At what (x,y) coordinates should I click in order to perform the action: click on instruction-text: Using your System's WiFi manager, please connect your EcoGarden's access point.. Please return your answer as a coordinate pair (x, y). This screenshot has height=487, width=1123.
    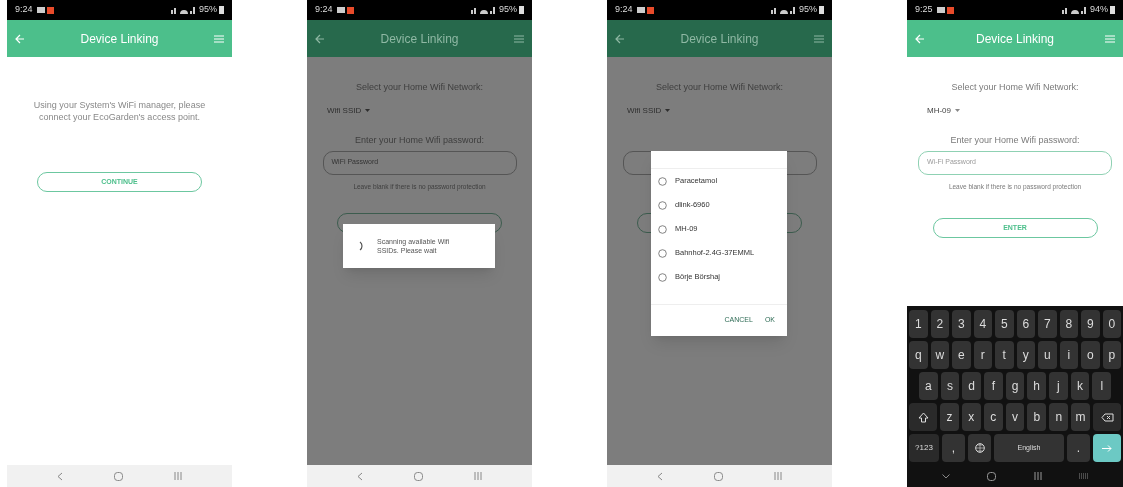
    Looking at the image, I should click on (119, 111).